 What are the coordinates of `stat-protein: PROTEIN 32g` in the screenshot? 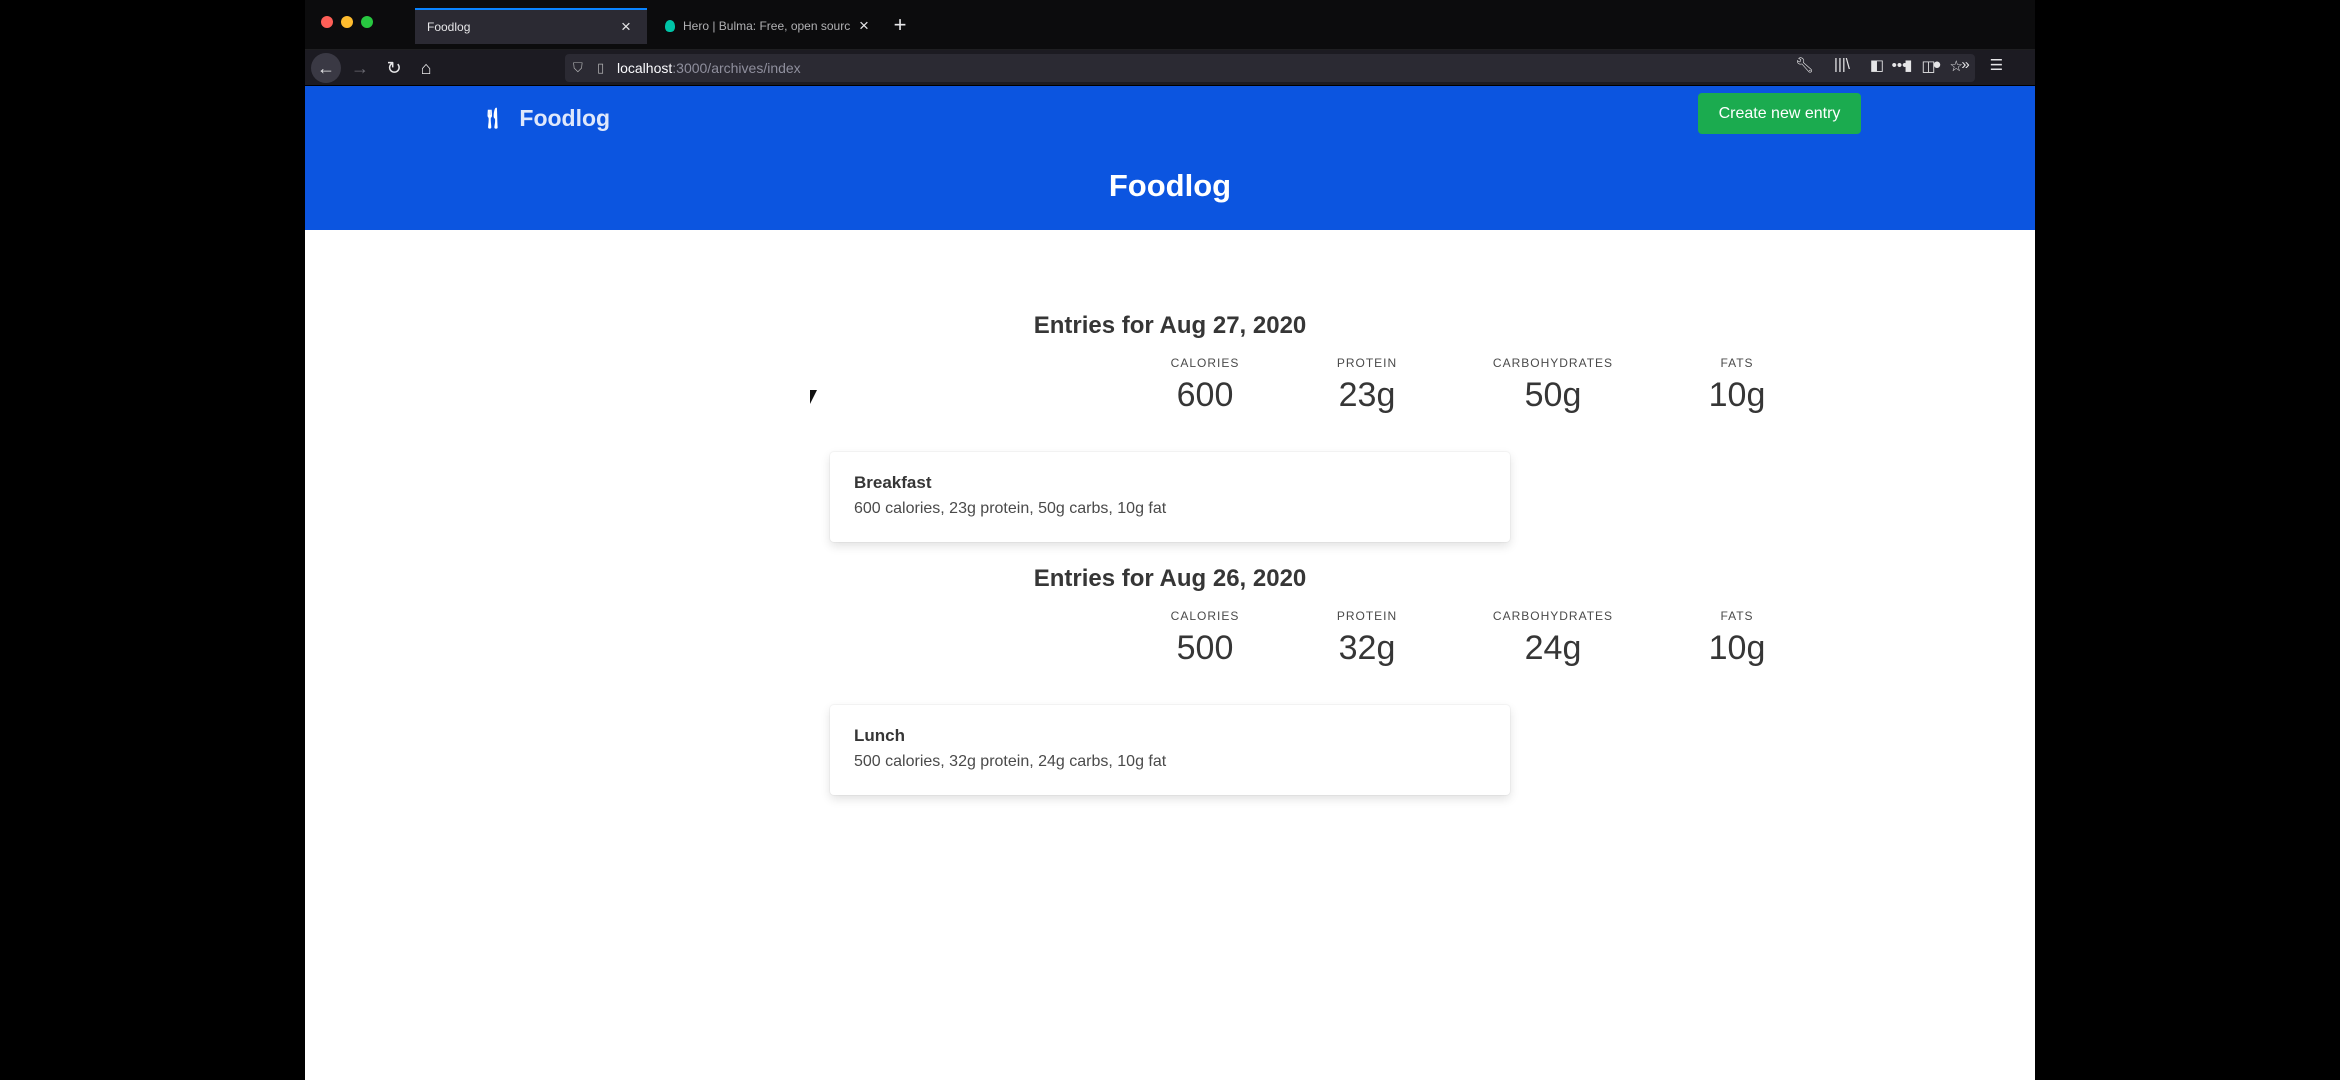 It's located at (1367, 638).